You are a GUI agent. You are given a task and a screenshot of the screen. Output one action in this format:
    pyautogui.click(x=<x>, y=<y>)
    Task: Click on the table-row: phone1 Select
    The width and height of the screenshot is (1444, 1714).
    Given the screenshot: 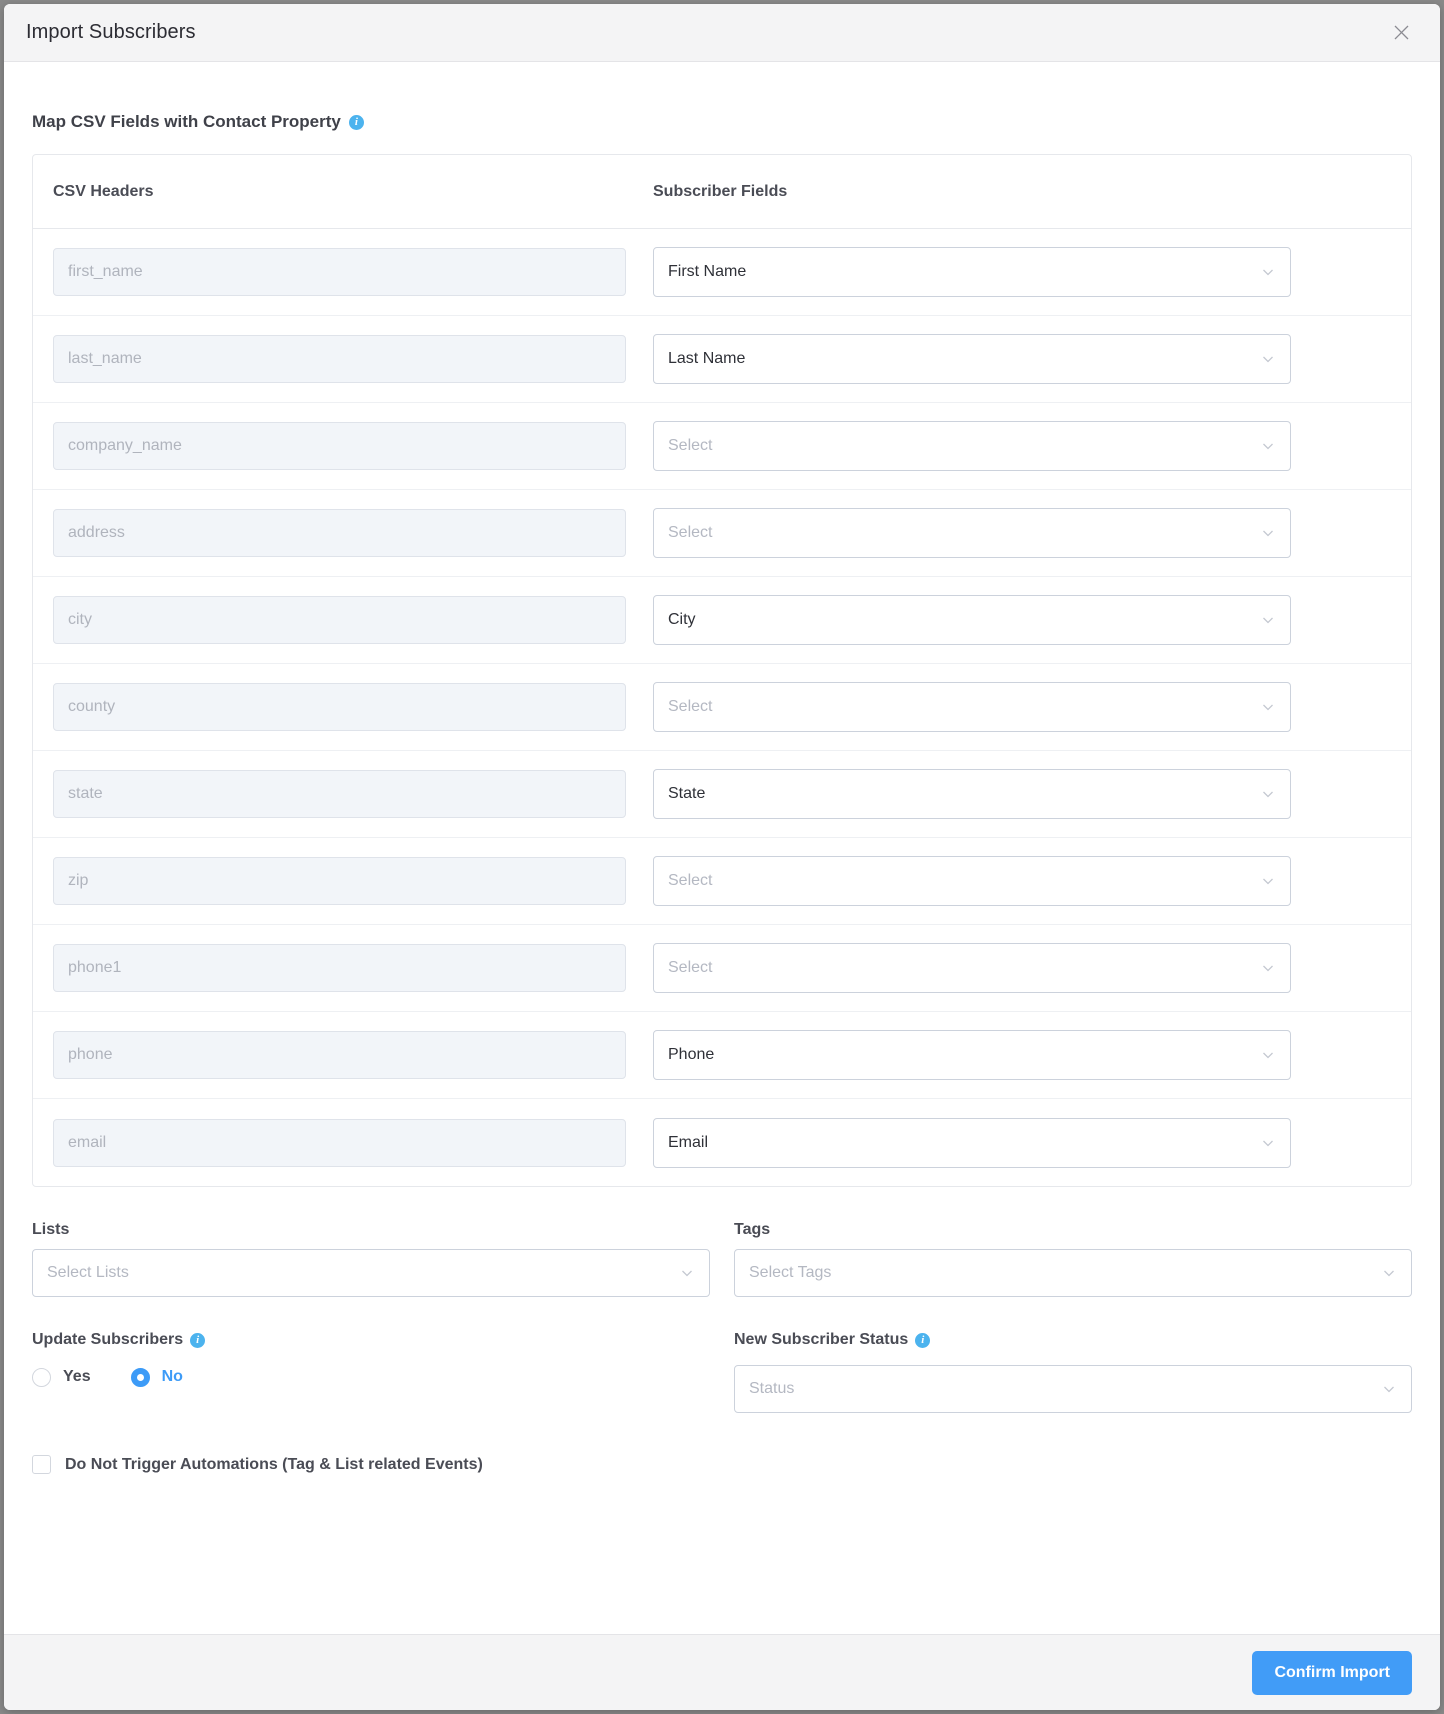 What is the action you would take?
    pyautogui.click(x=722, y=968)
    